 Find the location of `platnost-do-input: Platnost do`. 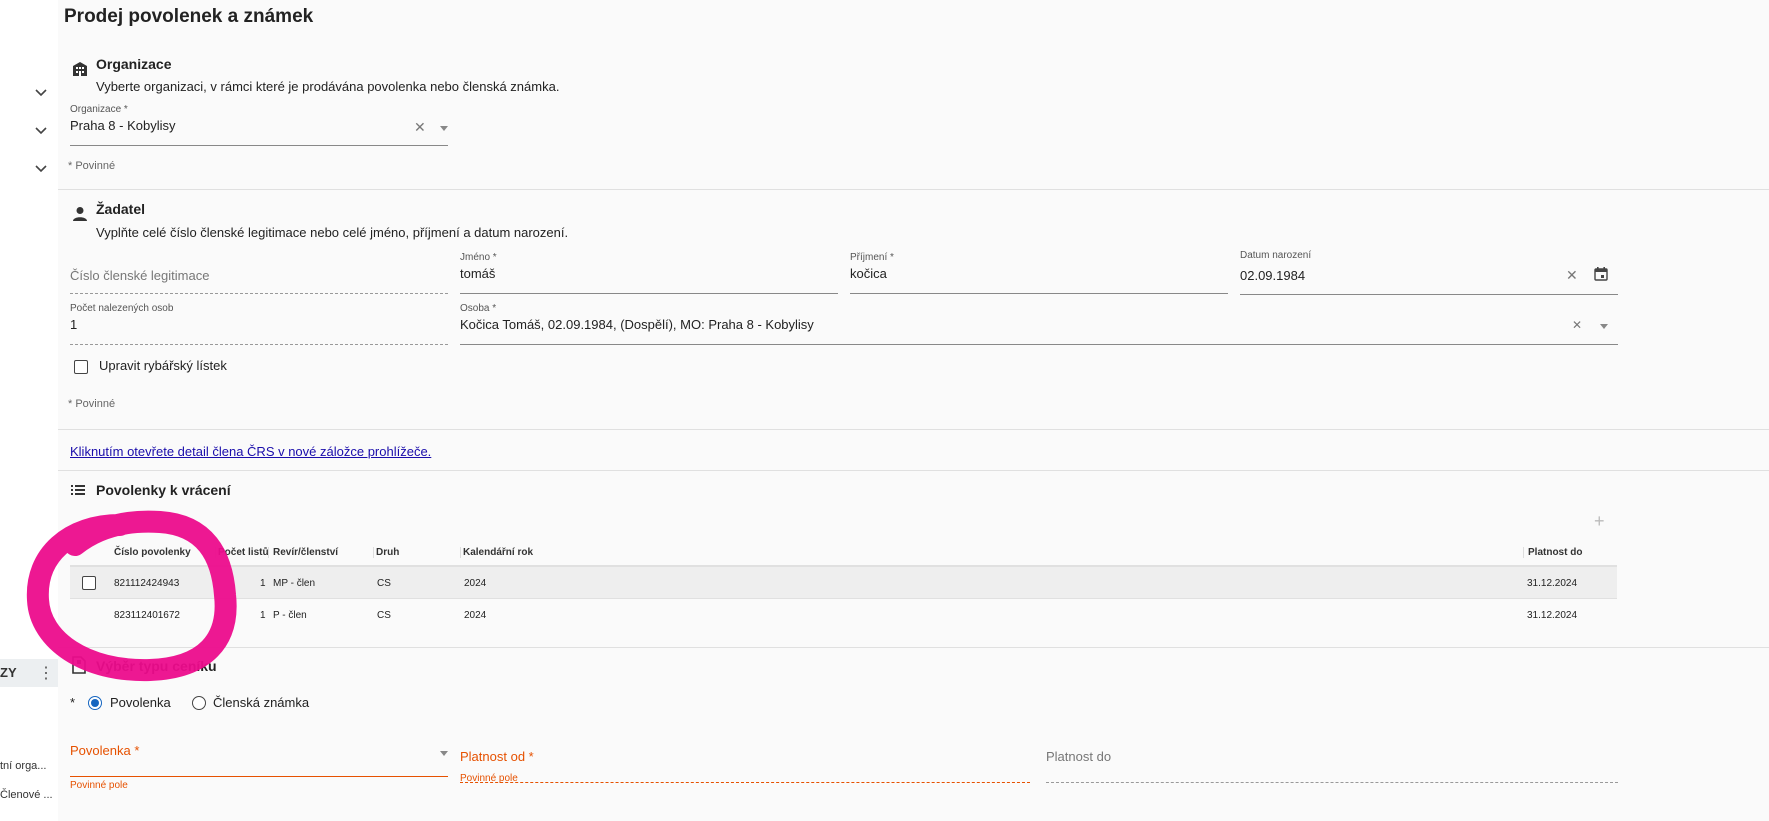

platnost-do-input: Platnost do is located at coordinates (1332, 766).